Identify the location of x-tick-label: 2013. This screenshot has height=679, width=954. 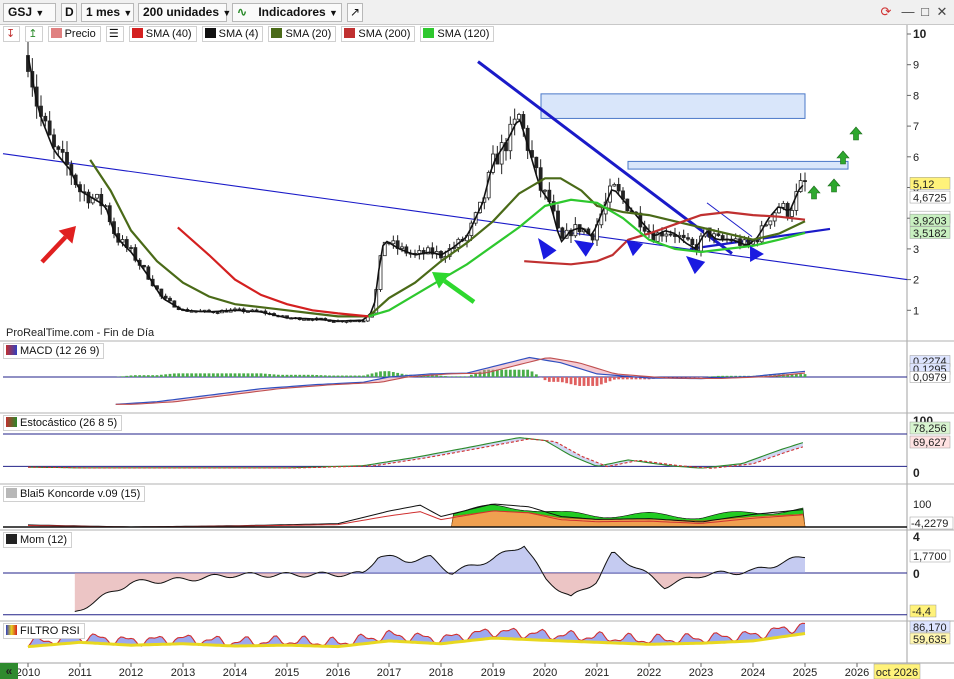
(183, 673).